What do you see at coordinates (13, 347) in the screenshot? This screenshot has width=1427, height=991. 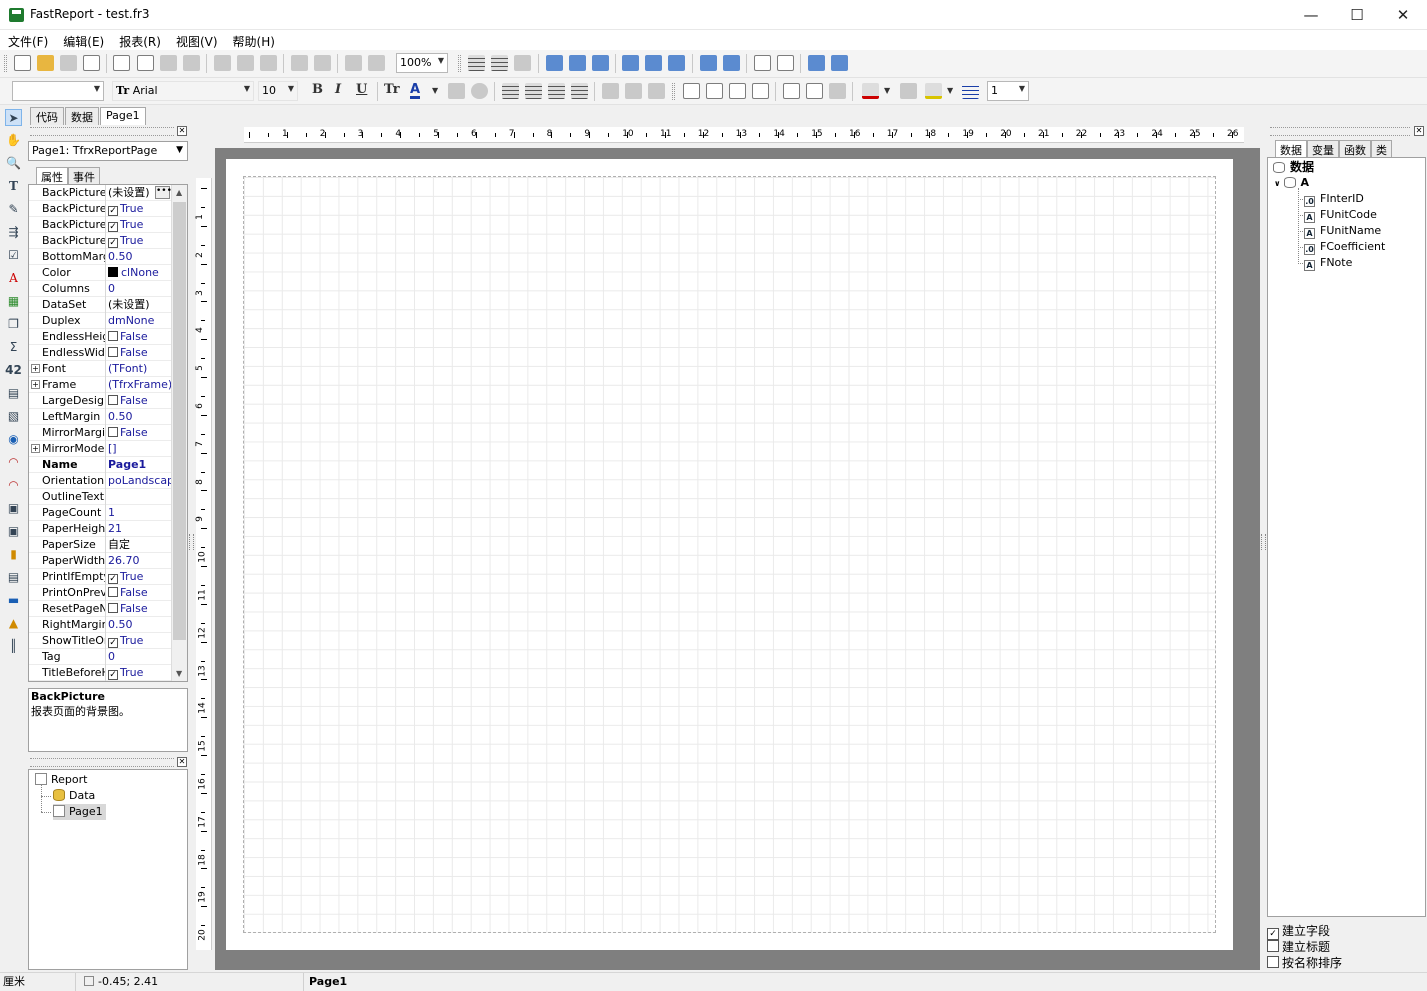 I see `sum-icon: Σ` at bounding box center [13, 347].